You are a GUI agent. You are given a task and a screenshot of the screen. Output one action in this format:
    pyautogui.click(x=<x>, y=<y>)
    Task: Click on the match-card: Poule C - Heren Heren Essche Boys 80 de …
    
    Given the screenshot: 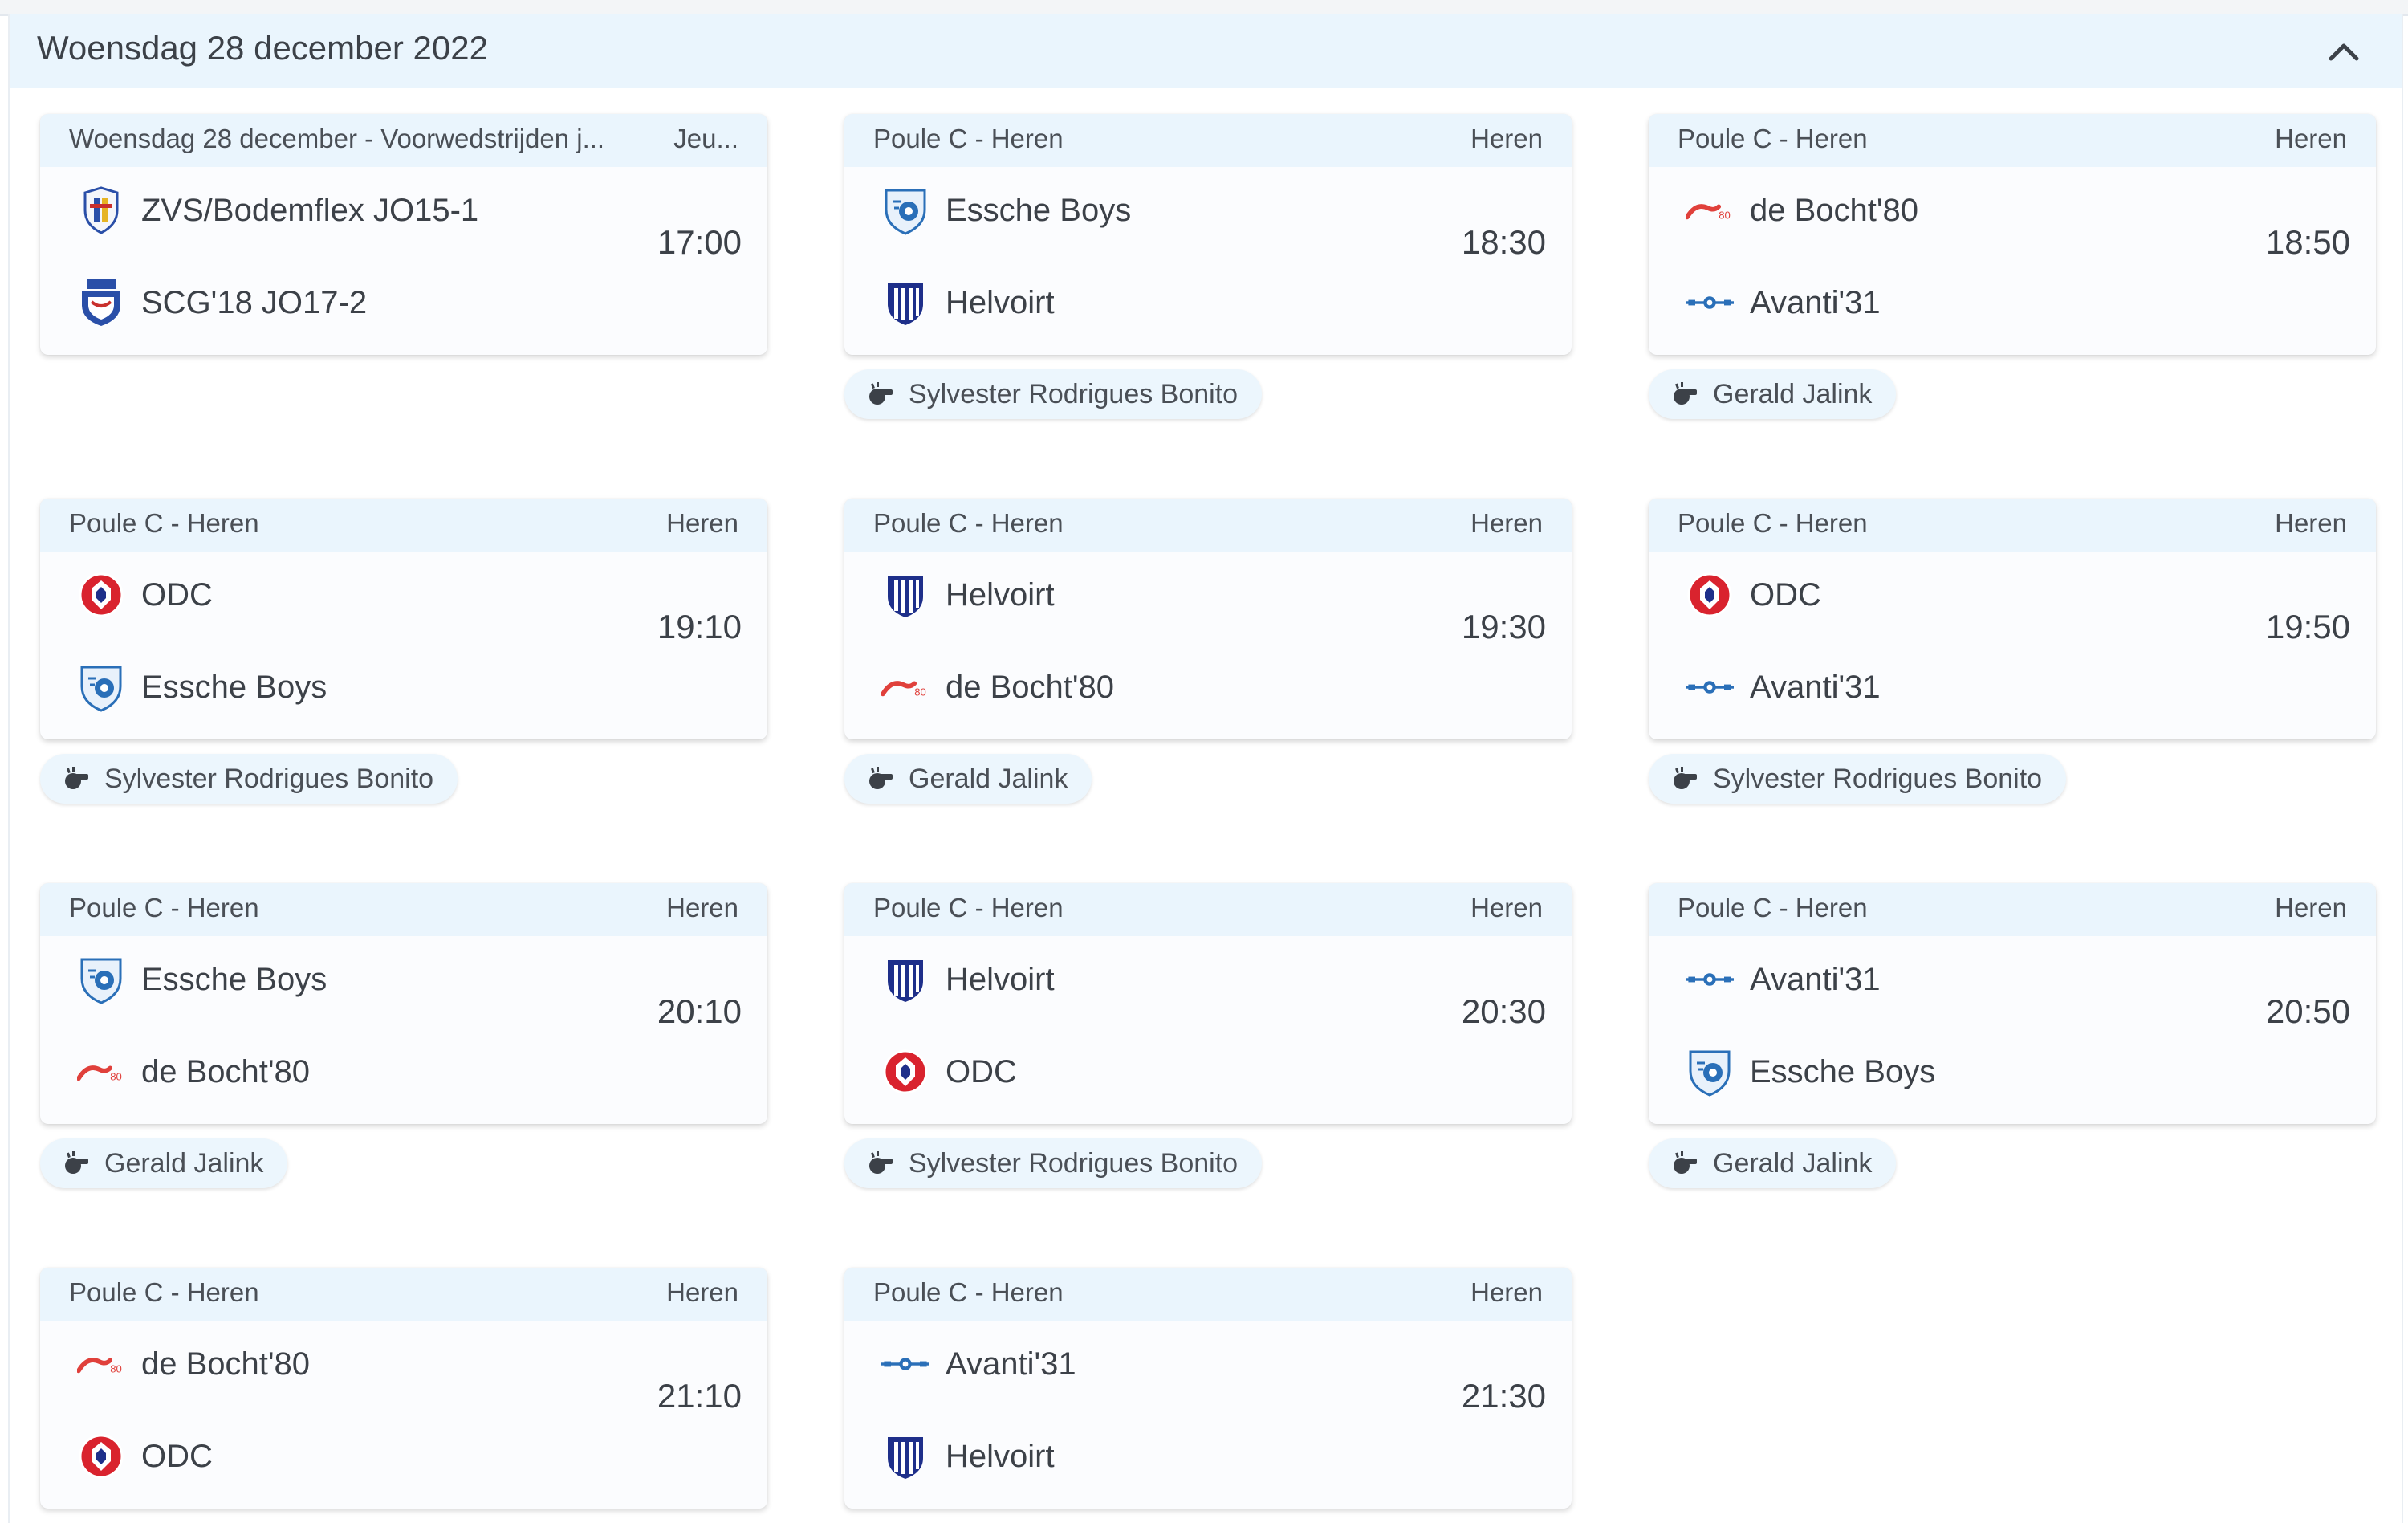 What is the action you would take?
    pyautogui.click(x=403, y=1004)
    